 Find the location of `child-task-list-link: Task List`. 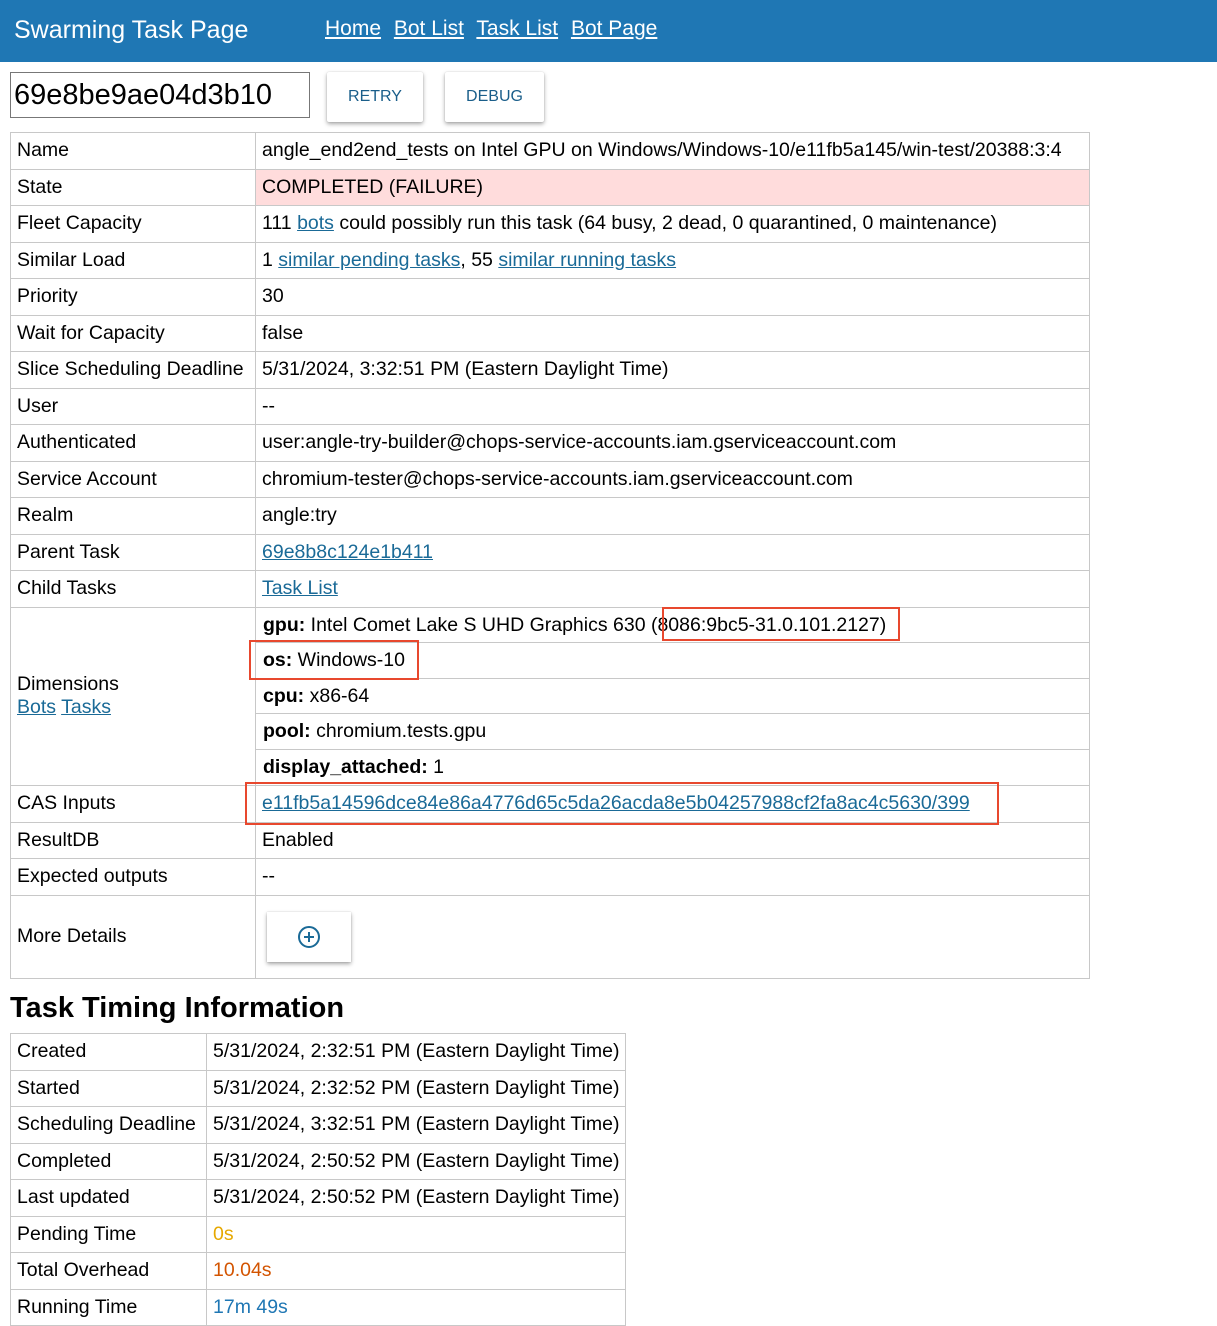

child-task-list-link: Task List is located at coordinates (300, 588).